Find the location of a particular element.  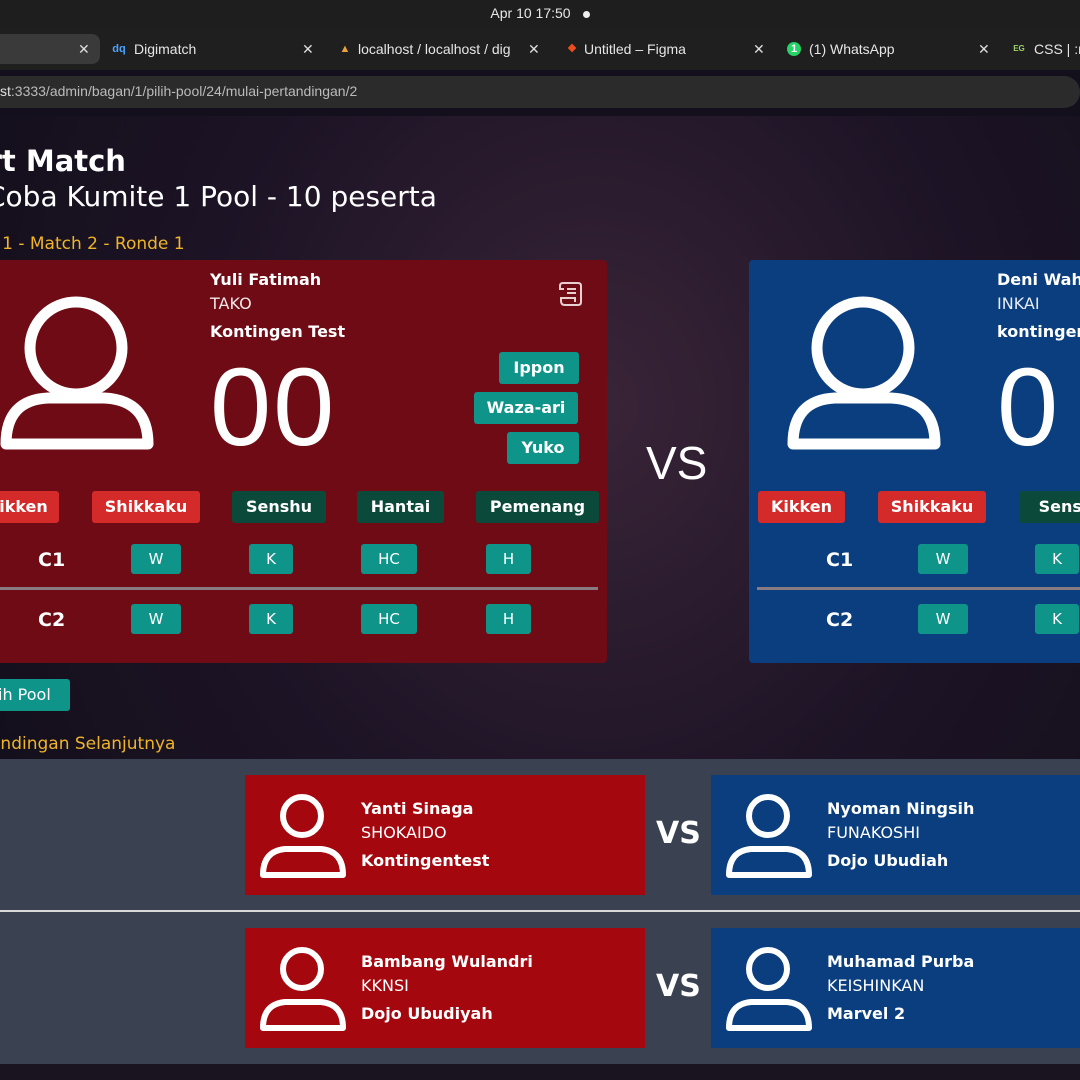

scroll-log-icon is located at coordinates (571, 294).